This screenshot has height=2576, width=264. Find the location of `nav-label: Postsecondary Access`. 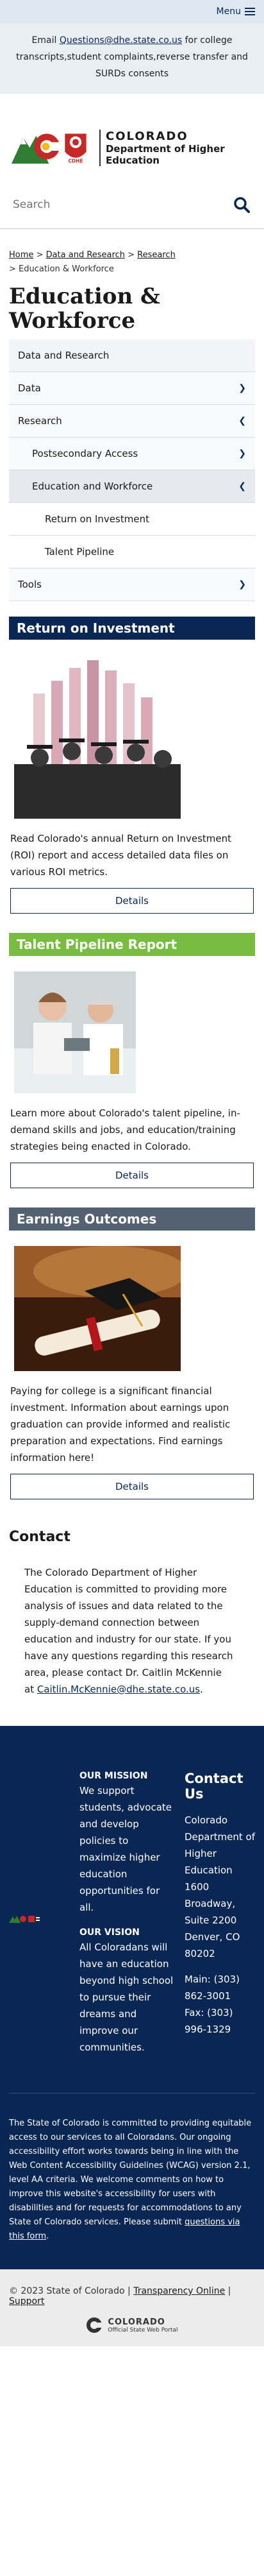

nav-label: Postsecondary Access is located at coordinates (85, 454).